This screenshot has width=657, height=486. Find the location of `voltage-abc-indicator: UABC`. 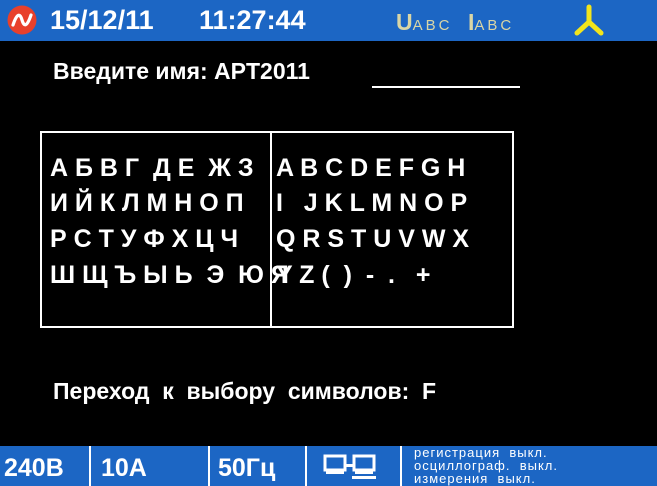

voltage-abc-indicator: UABC is located at coordinates (424, 24).